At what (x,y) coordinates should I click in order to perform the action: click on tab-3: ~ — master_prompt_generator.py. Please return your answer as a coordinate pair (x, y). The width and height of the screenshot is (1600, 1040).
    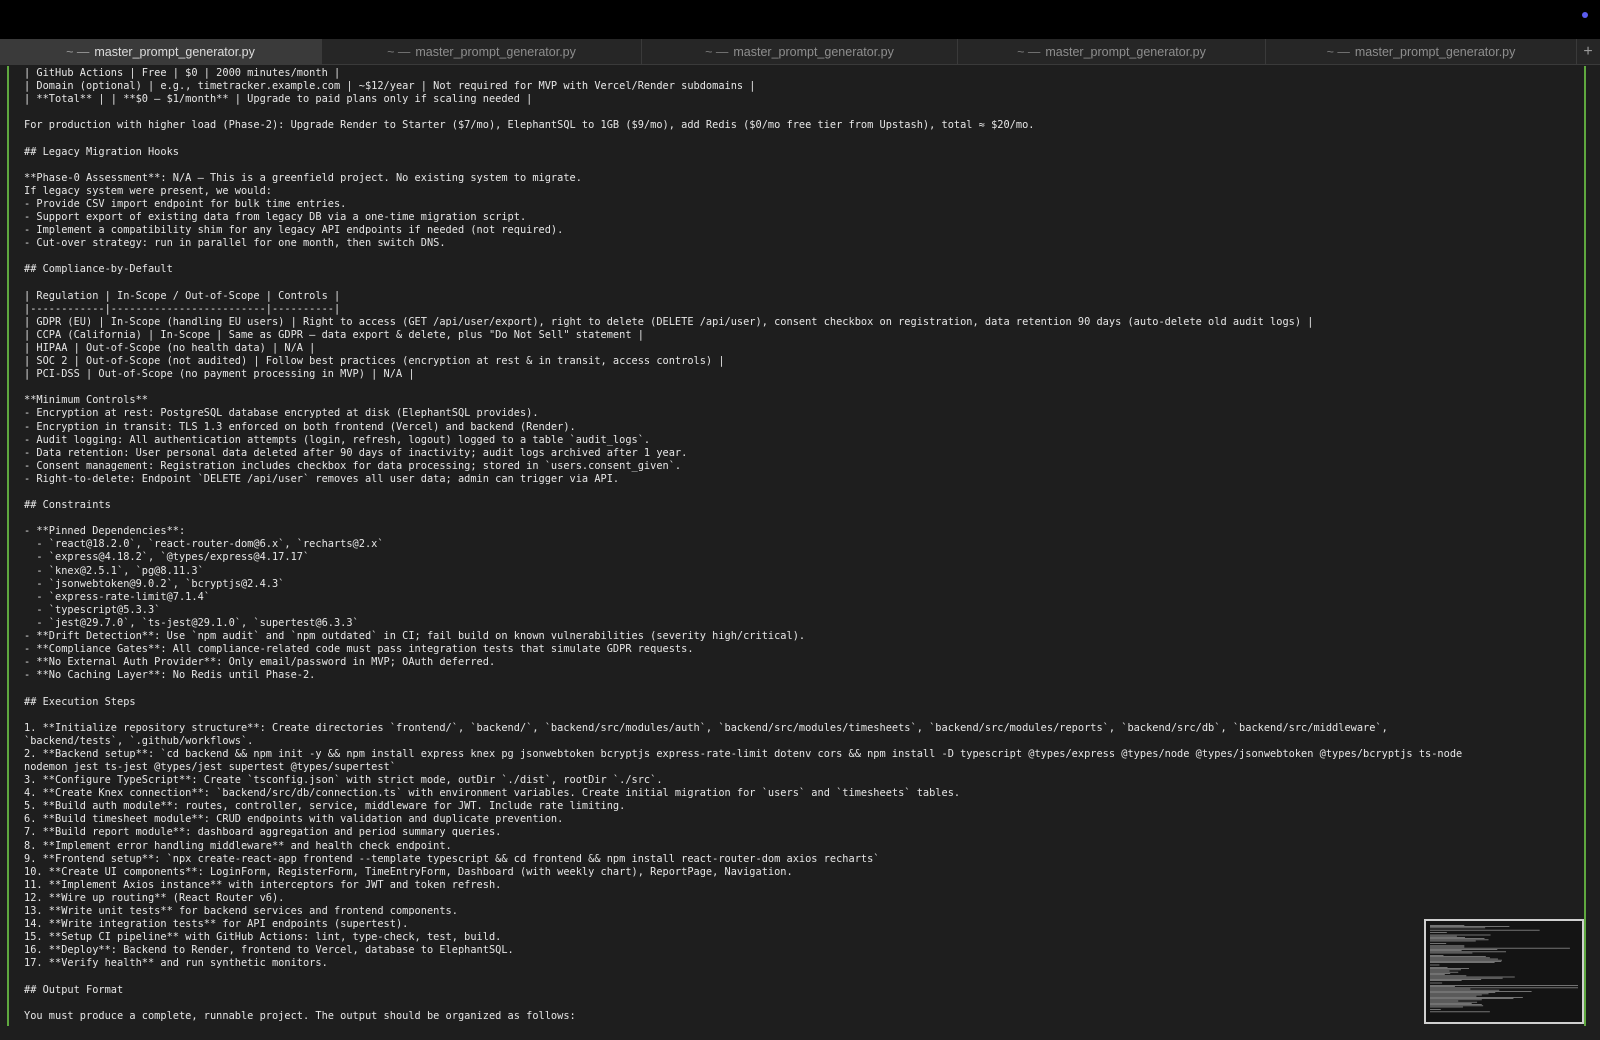
    Looking at the image, I should click on (800, 51).